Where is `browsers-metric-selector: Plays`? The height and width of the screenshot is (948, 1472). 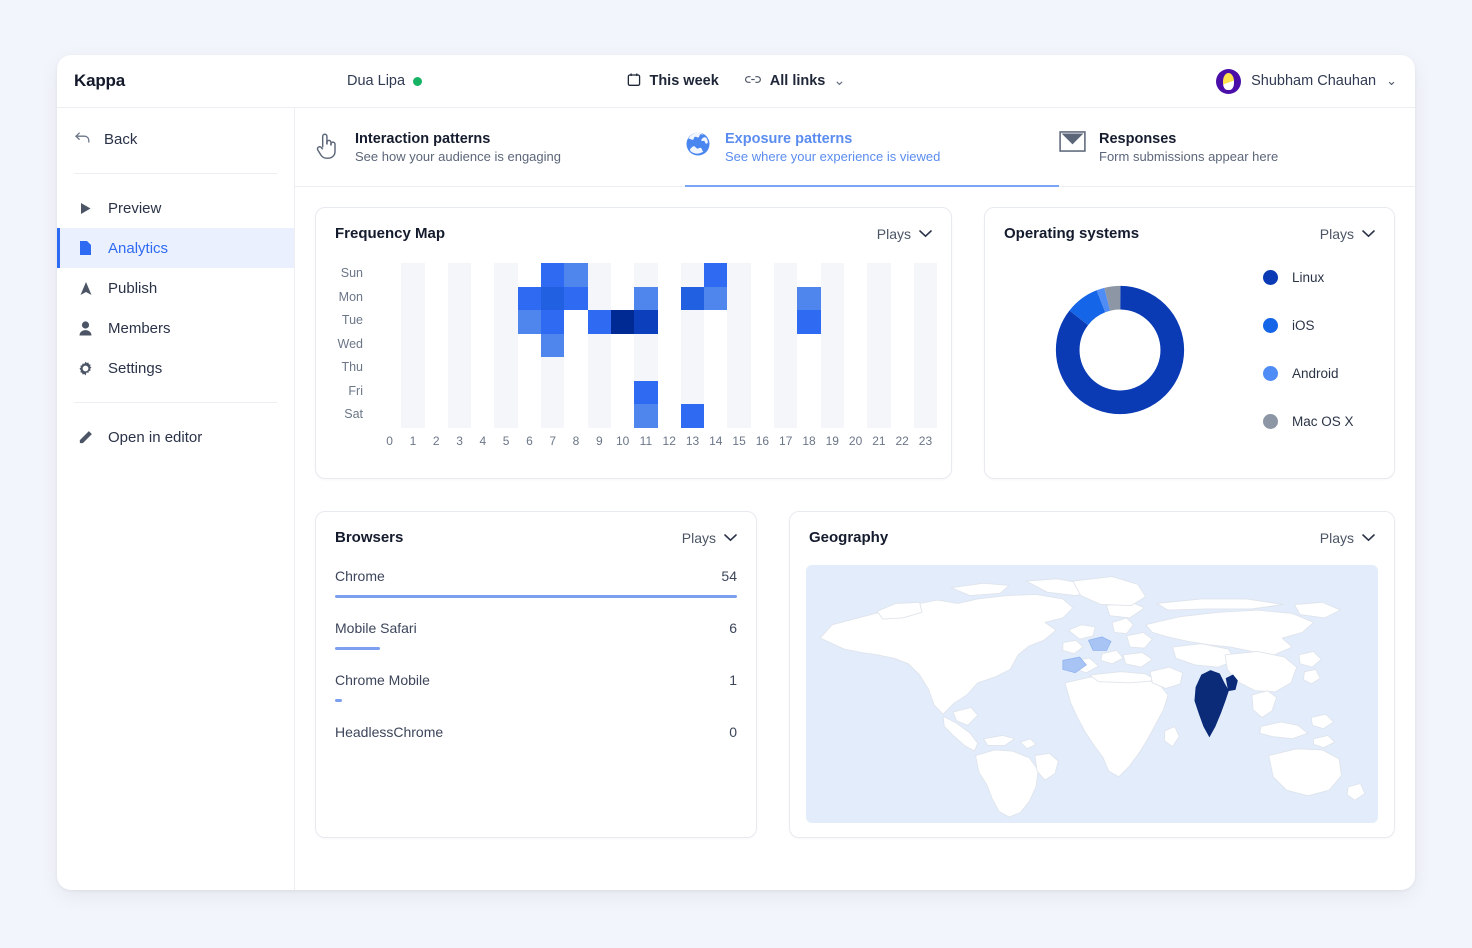 browsers-metric-selector: Plays is located at coordinates (709, 538).